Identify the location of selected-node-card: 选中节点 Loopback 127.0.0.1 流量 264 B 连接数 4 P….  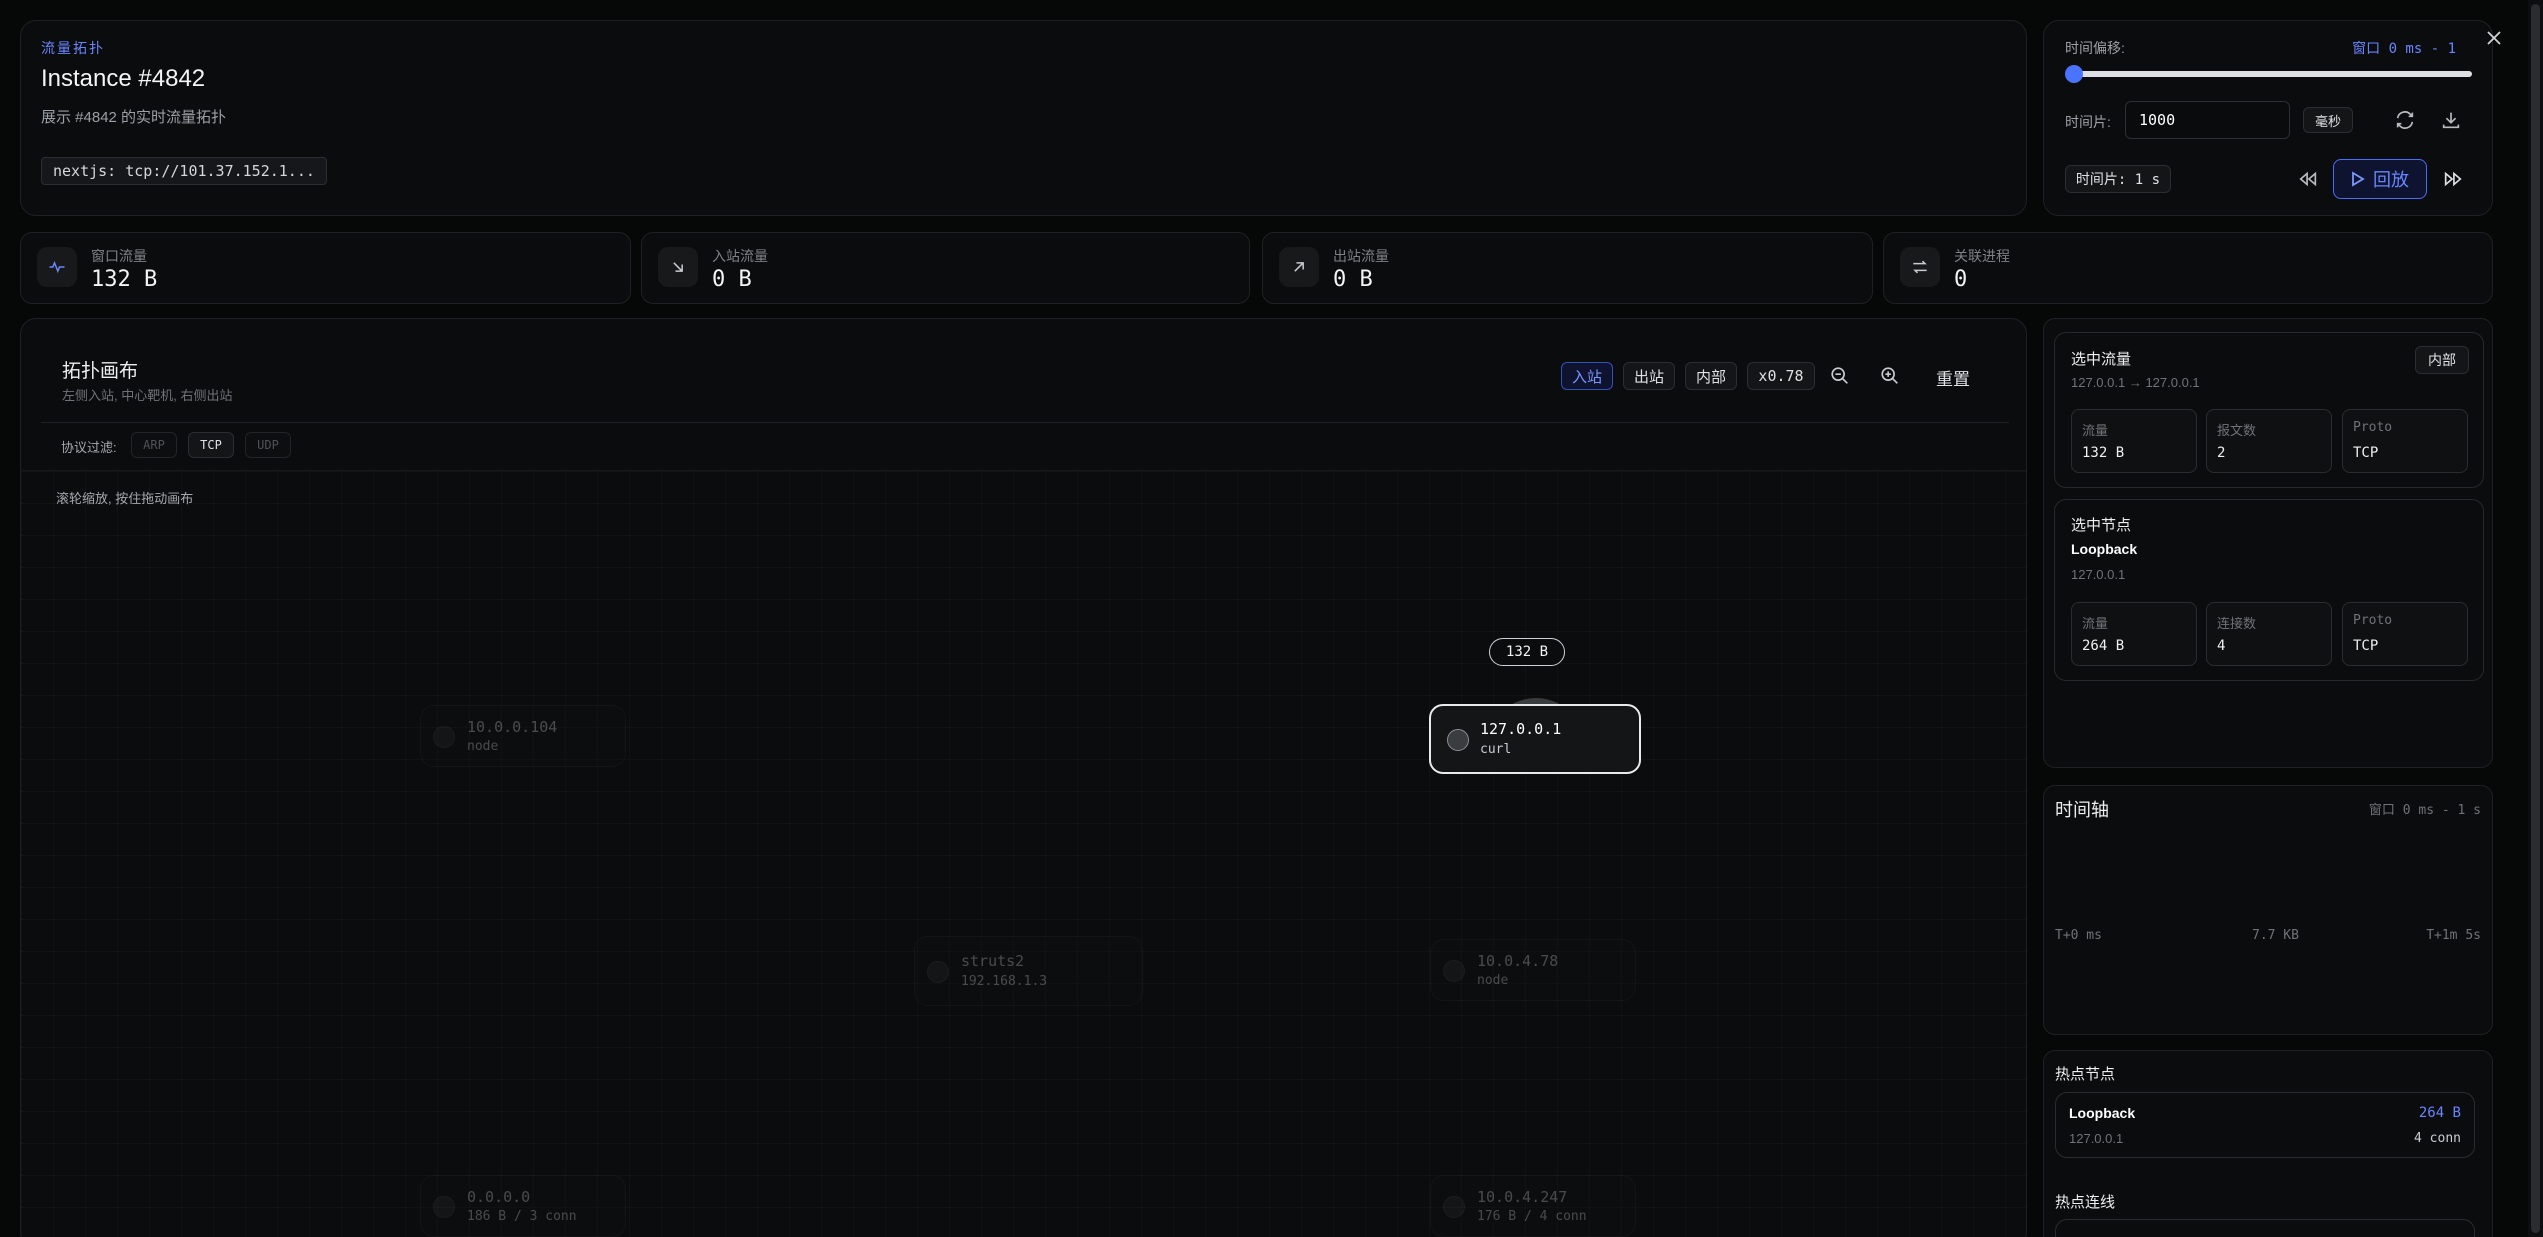
(2269, 590).